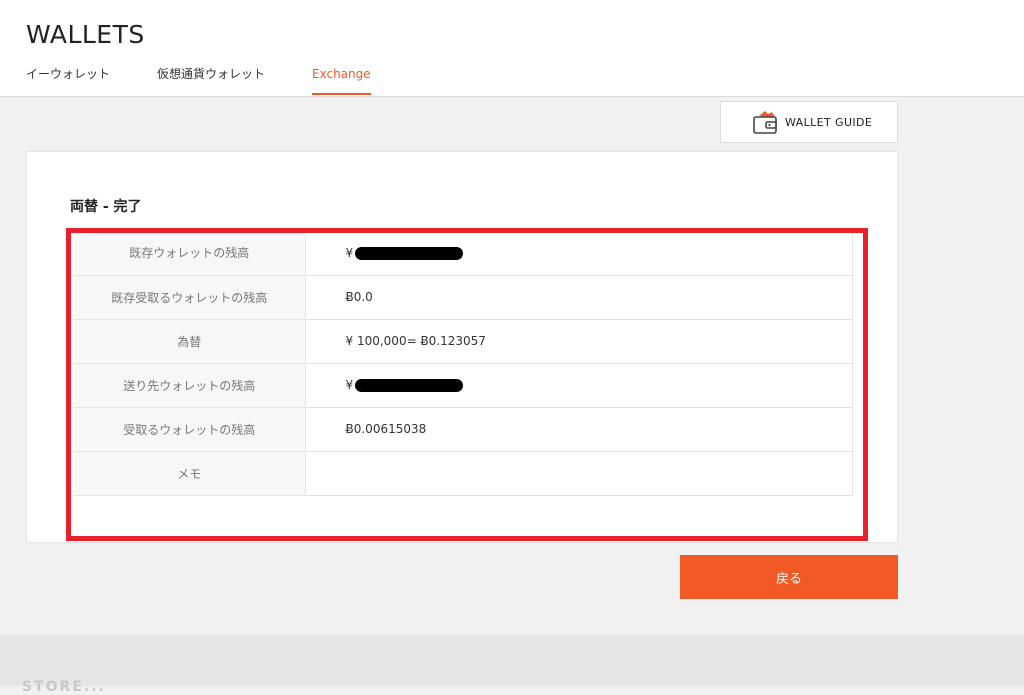 The image size is (1024, 695). What do you see at coordinates (190, 297) in the screenshot?
I see `row-label: 既存受取るウォレットの残高` at bounding box center [190, 297].